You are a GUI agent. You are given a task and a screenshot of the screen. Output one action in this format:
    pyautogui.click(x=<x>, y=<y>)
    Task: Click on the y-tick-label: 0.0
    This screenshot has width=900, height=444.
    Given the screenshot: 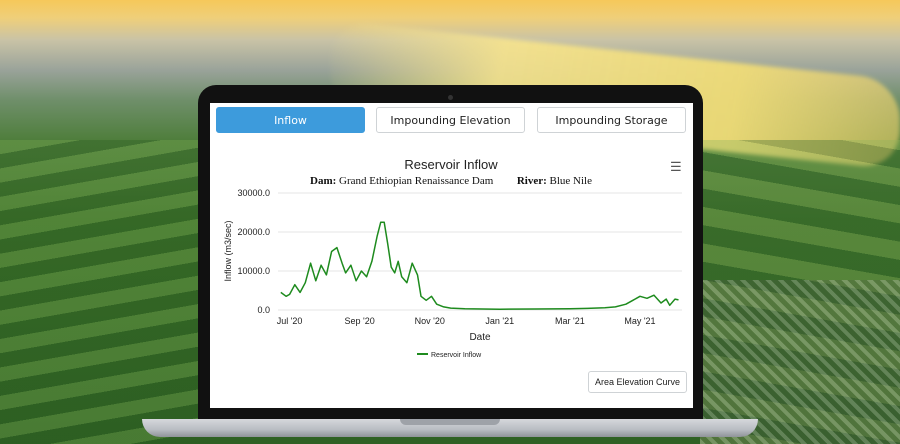 What is the action you would take?
    pyautogui.click(x=263, y=310)
    